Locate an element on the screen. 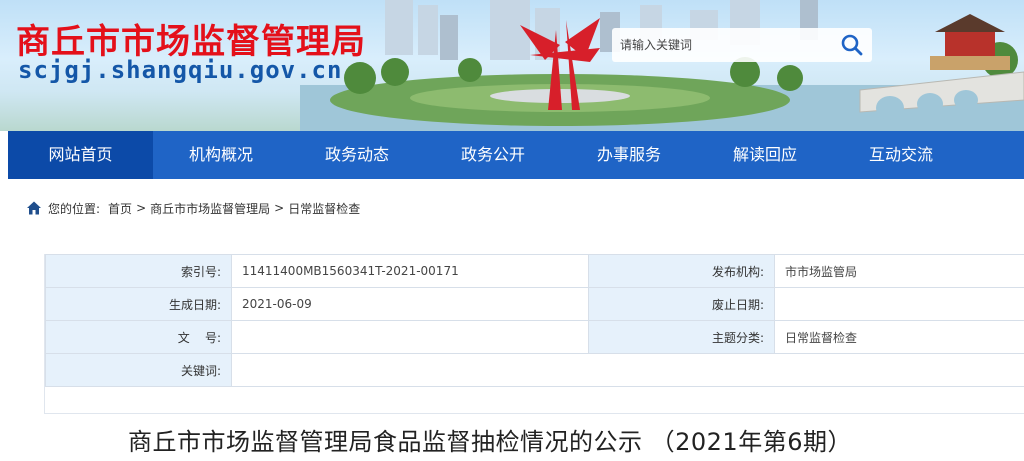 Image resolution: width=1024 pixels, height=461 pixels. abolish-date-value is located at coordinates (899, 304).